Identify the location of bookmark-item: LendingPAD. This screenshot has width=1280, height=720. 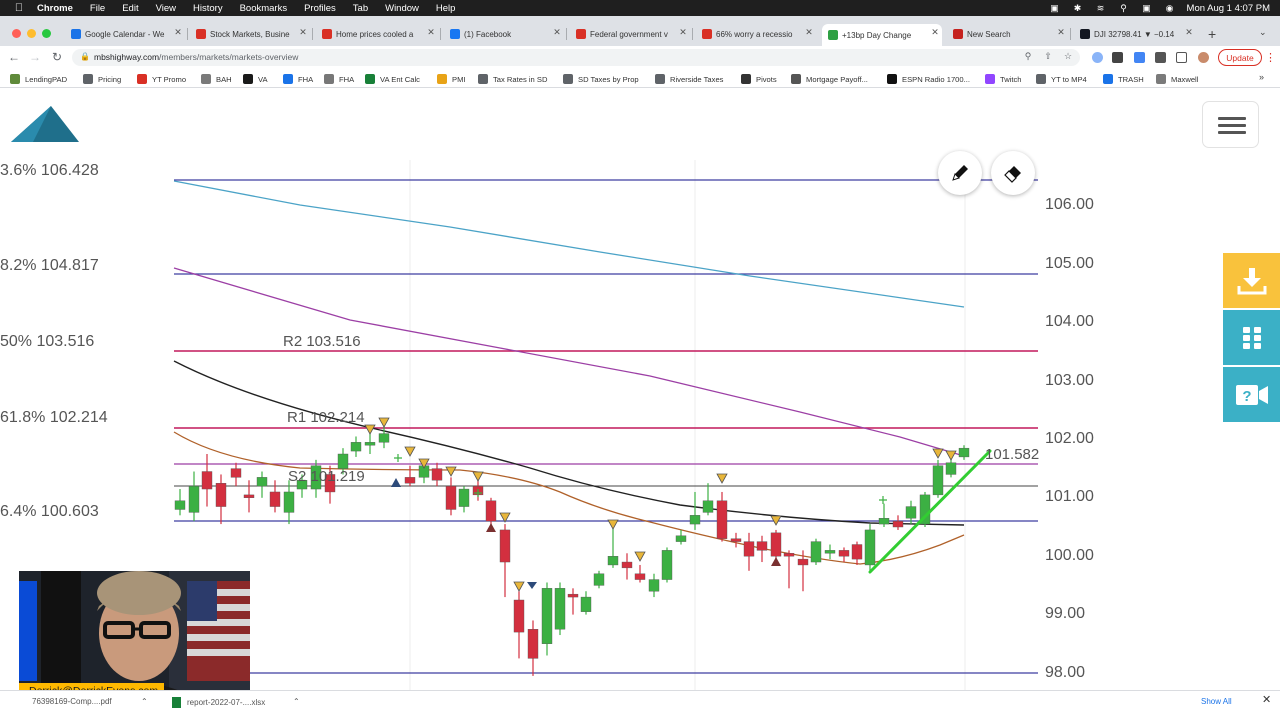
(38, 79).